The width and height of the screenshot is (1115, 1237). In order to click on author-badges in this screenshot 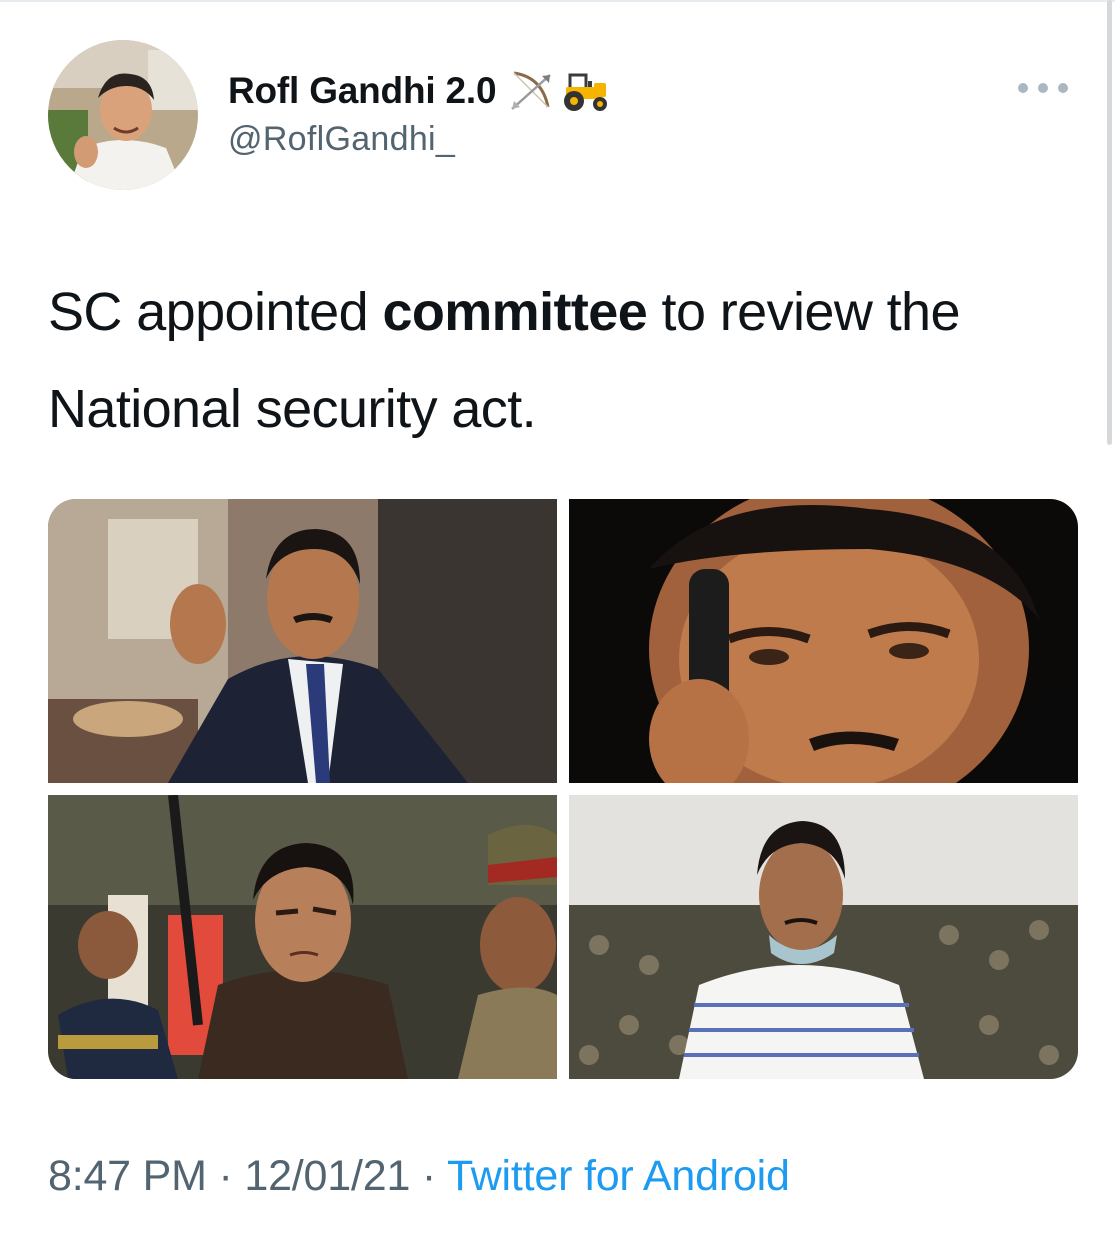, I will do `click(560, 91)`.